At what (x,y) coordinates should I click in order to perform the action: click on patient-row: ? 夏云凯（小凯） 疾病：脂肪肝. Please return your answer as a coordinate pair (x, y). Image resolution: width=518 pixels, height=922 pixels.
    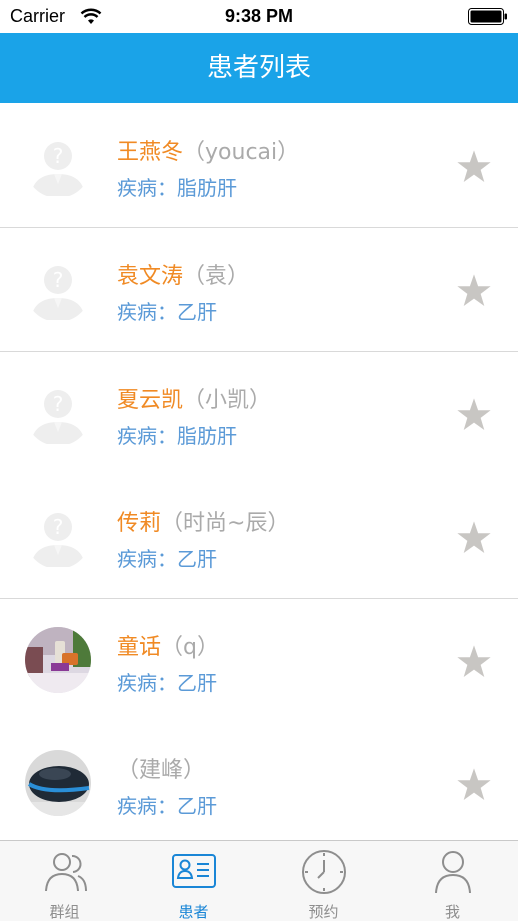
    Looking at the image, I should click on (259, 414).